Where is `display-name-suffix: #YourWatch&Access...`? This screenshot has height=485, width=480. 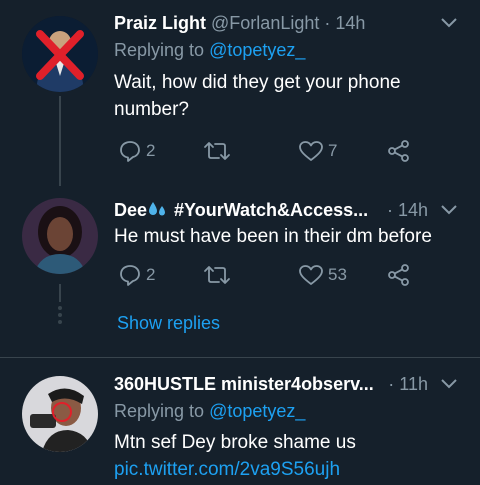
display-name-suffix: #YourWatch&Access... is located at coordinates (271, 210).